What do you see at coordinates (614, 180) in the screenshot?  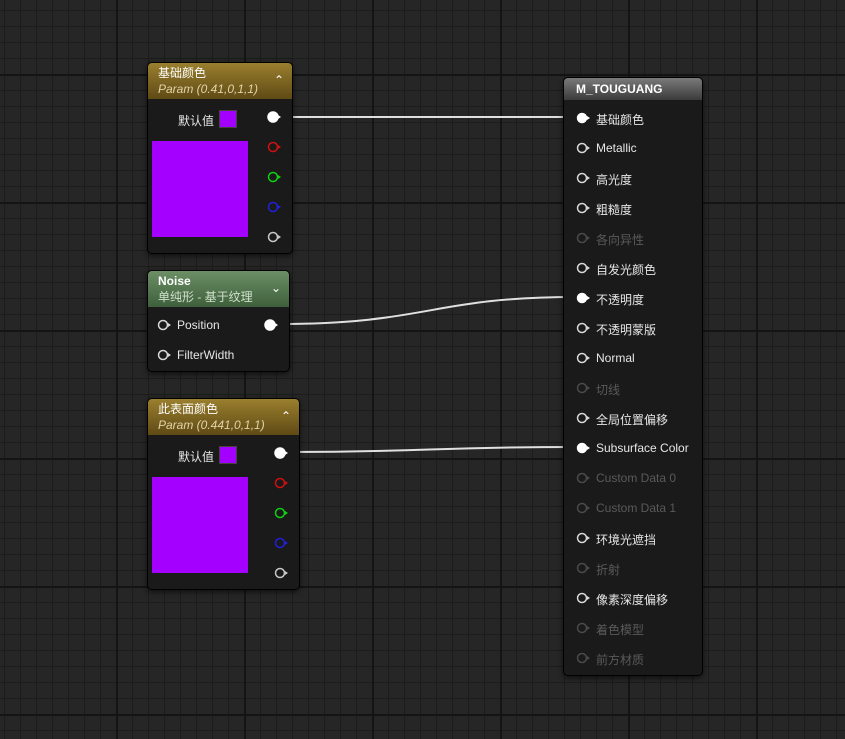 I see `material-input-label: 高光度` at bounding box center [614, 180].